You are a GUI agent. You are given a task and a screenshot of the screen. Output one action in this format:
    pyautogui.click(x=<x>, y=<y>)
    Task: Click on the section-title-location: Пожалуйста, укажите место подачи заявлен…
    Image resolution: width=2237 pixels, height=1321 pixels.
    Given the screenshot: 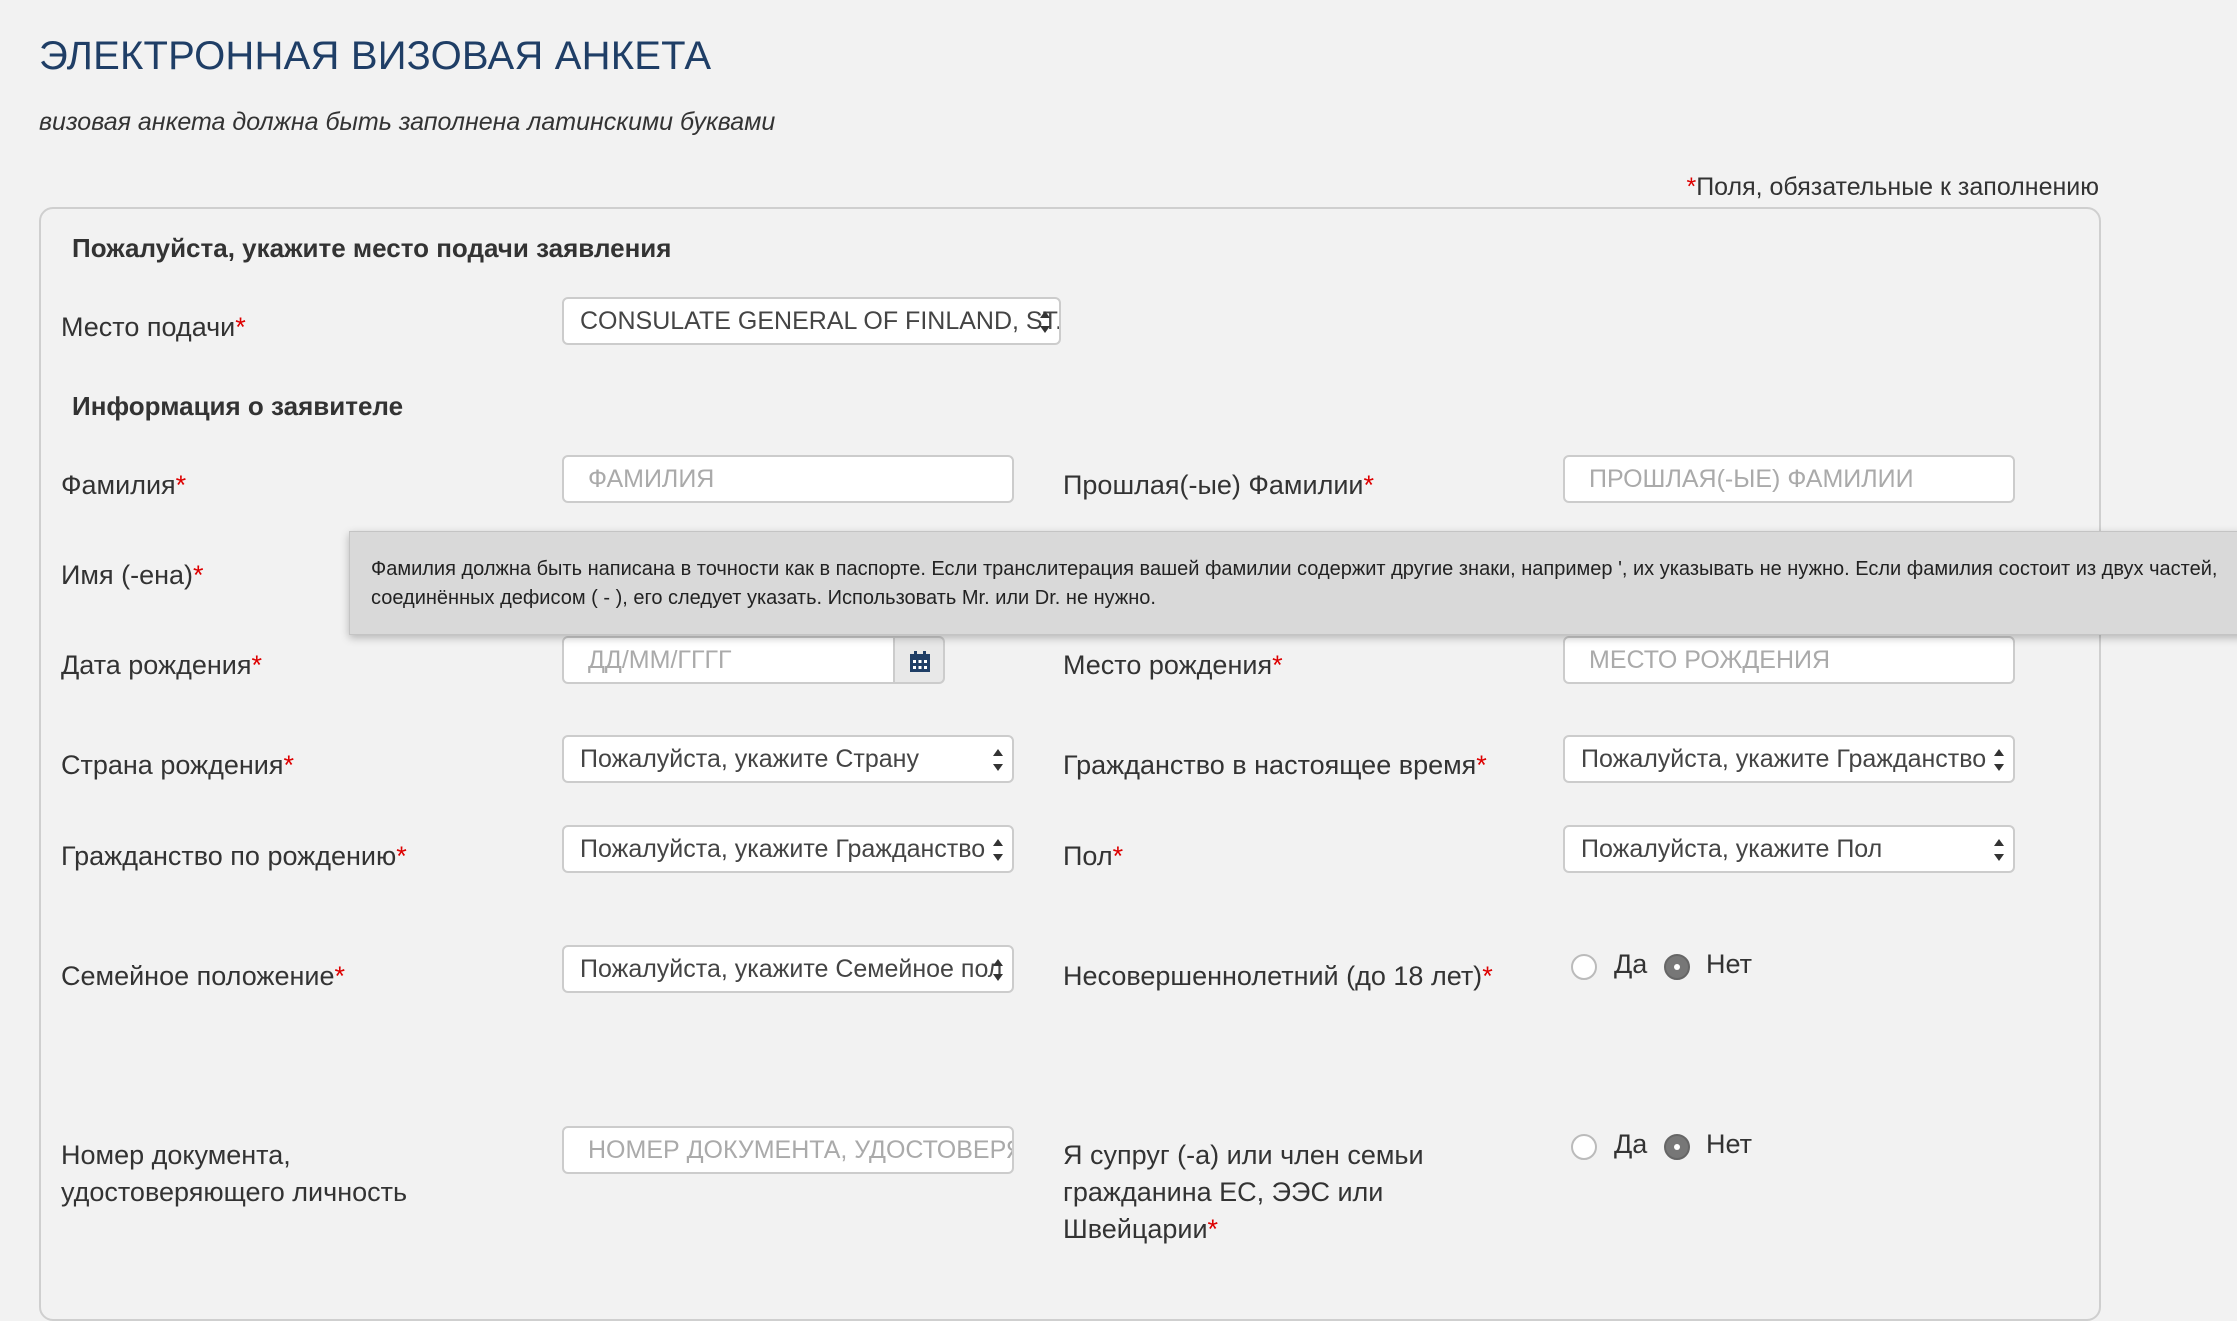 What is the action you would take?
    pyautogui.click(x=372, y=248)
    